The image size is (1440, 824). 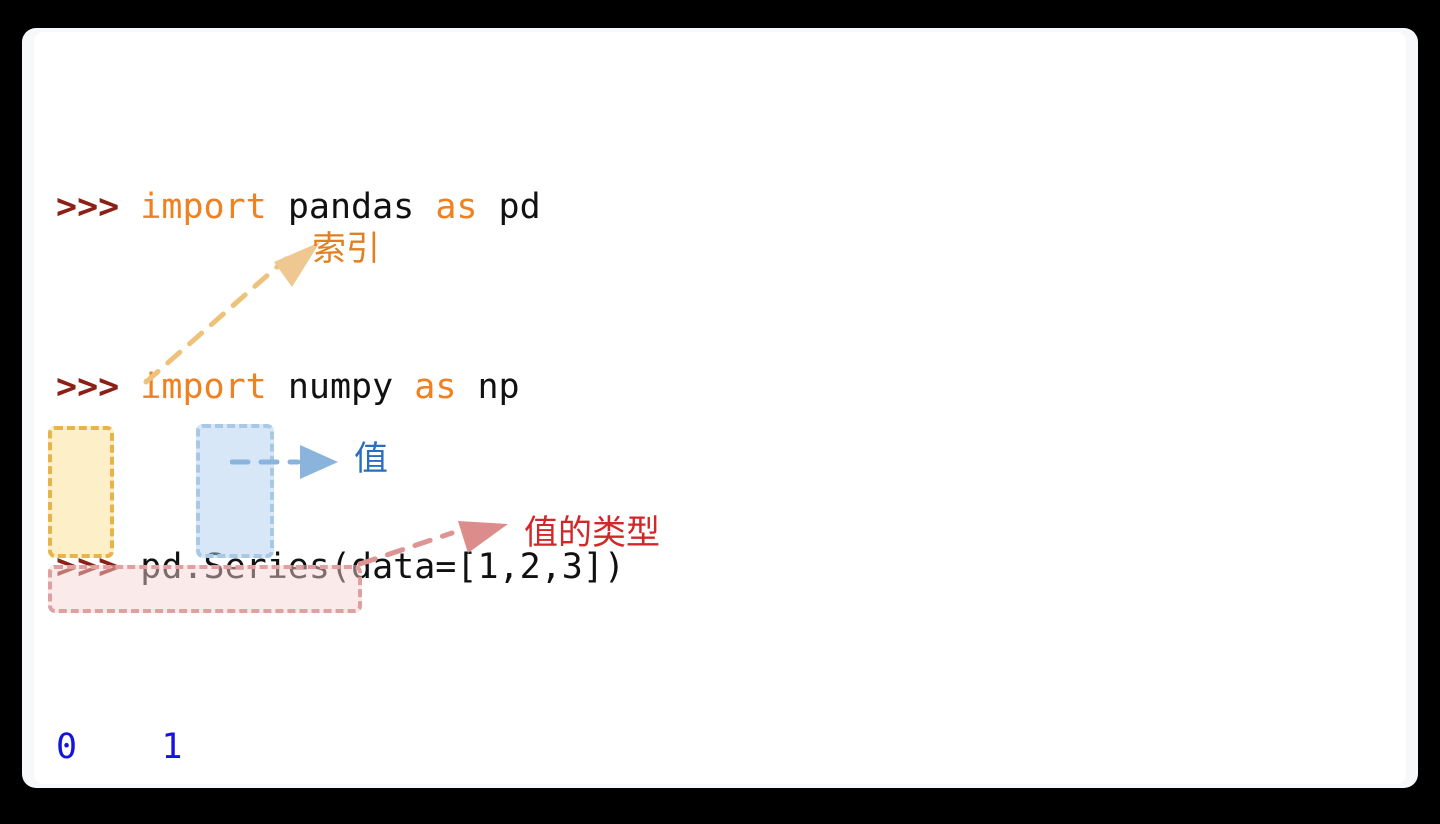 I want to click on module-token: numpy, so click(x=351, y=387).